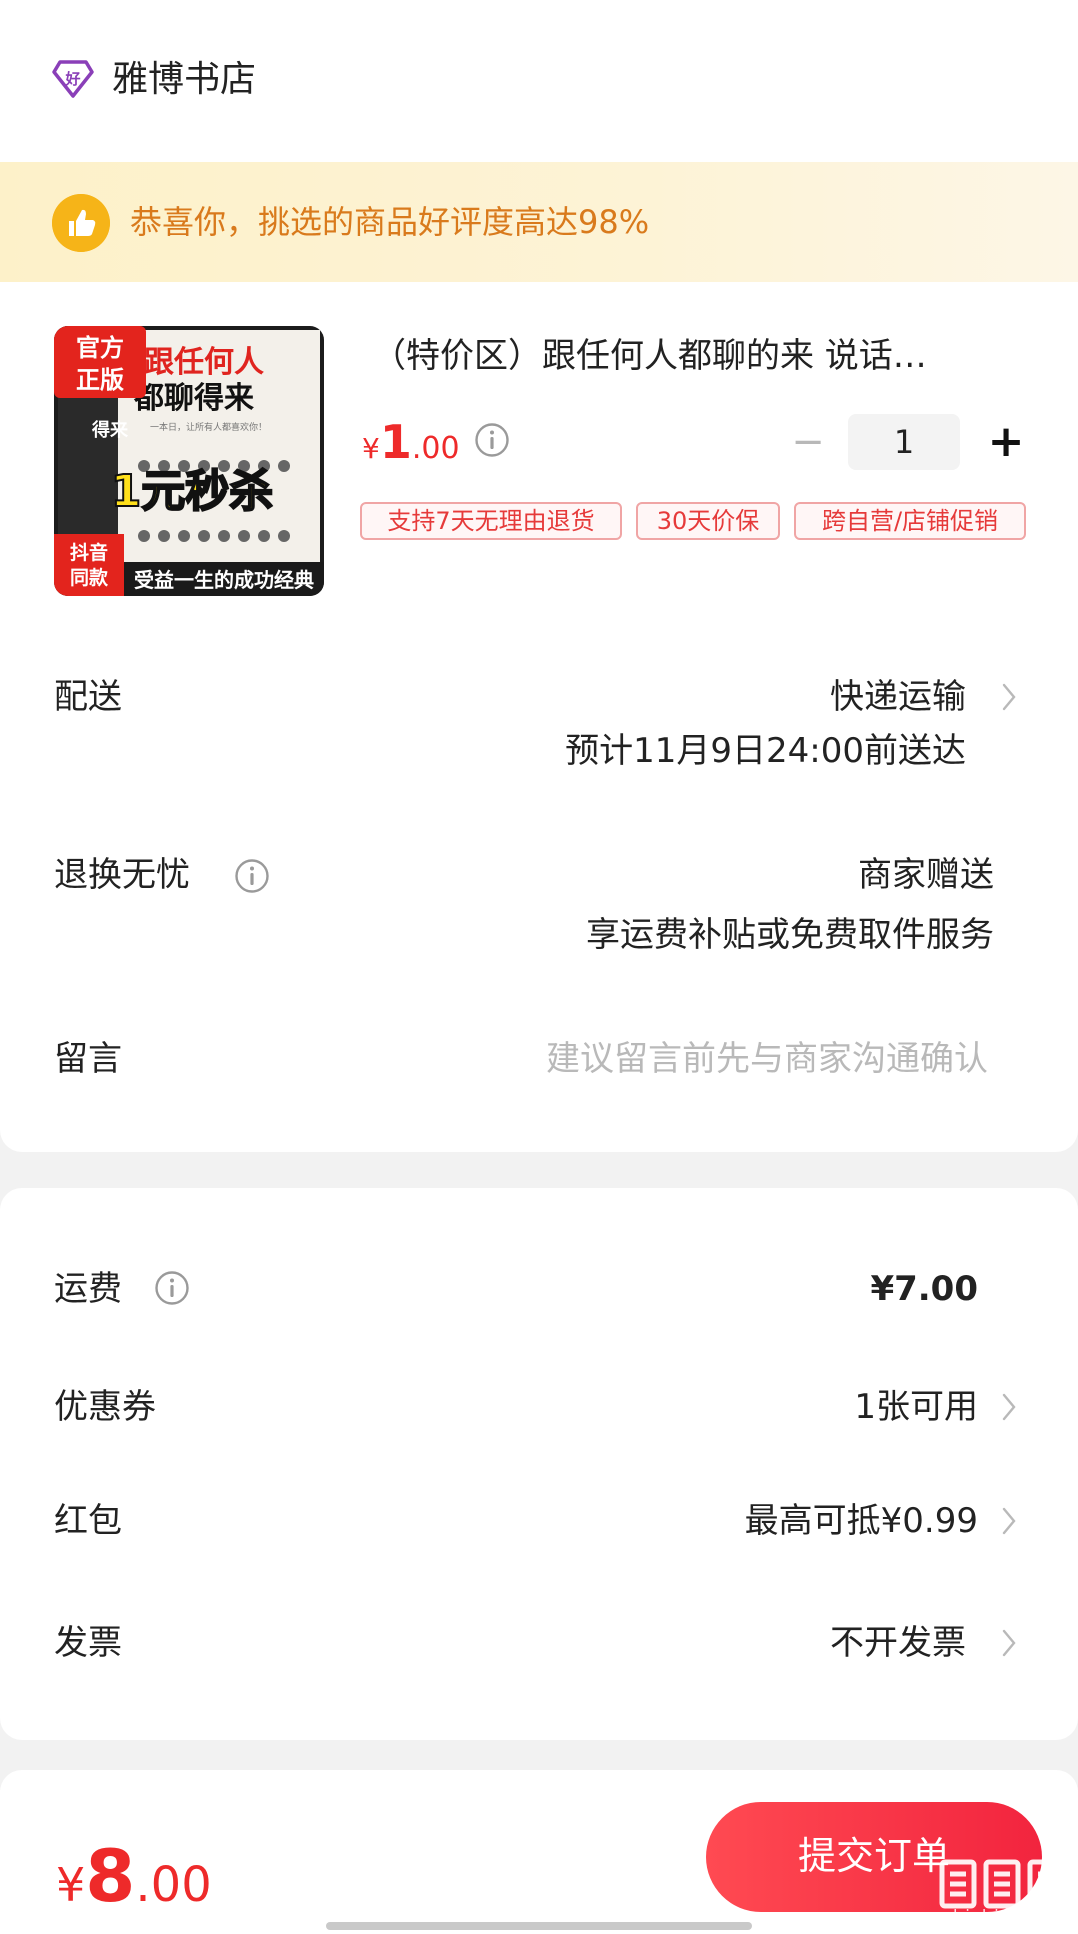  I want to click on price-integer: 1, so click(395, 442).